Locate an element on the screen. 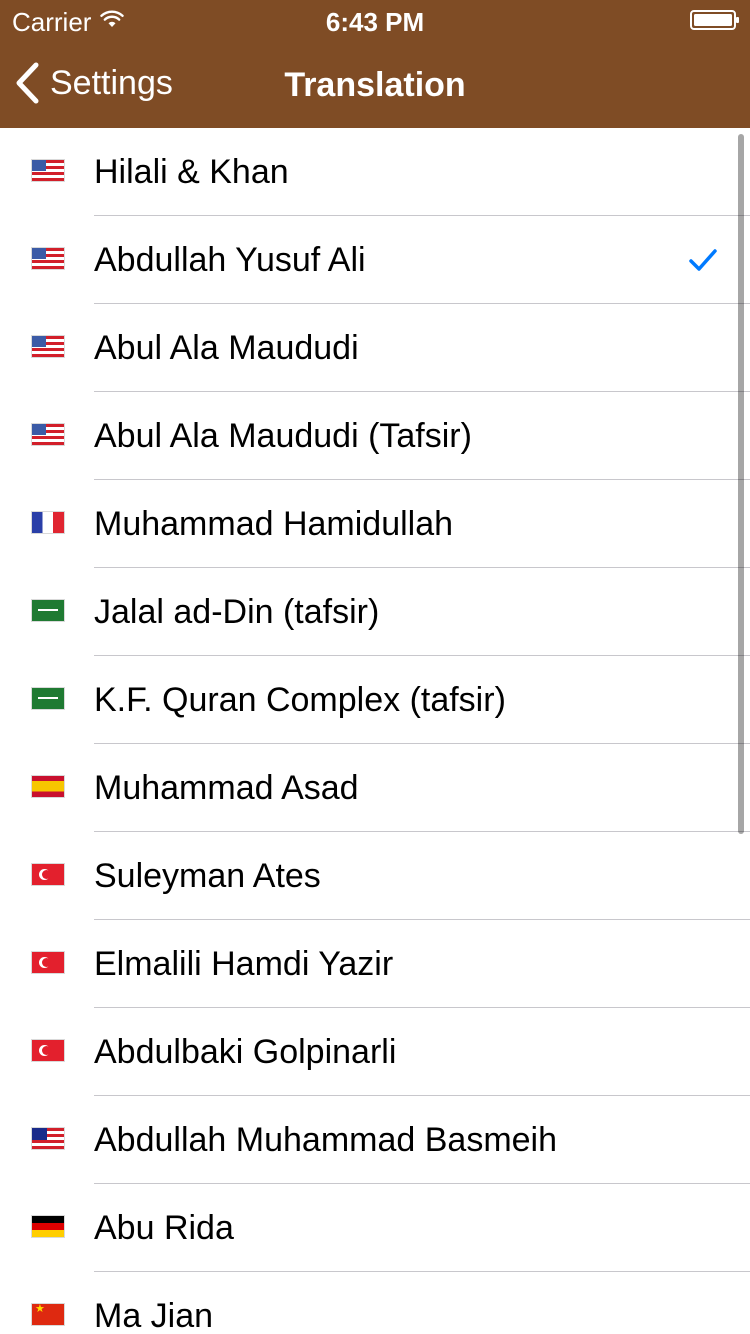 This screenshot has height=1334, width=750. translation-name: Jalal ad-Din (tafsir) is located at coordinates (237, 612).